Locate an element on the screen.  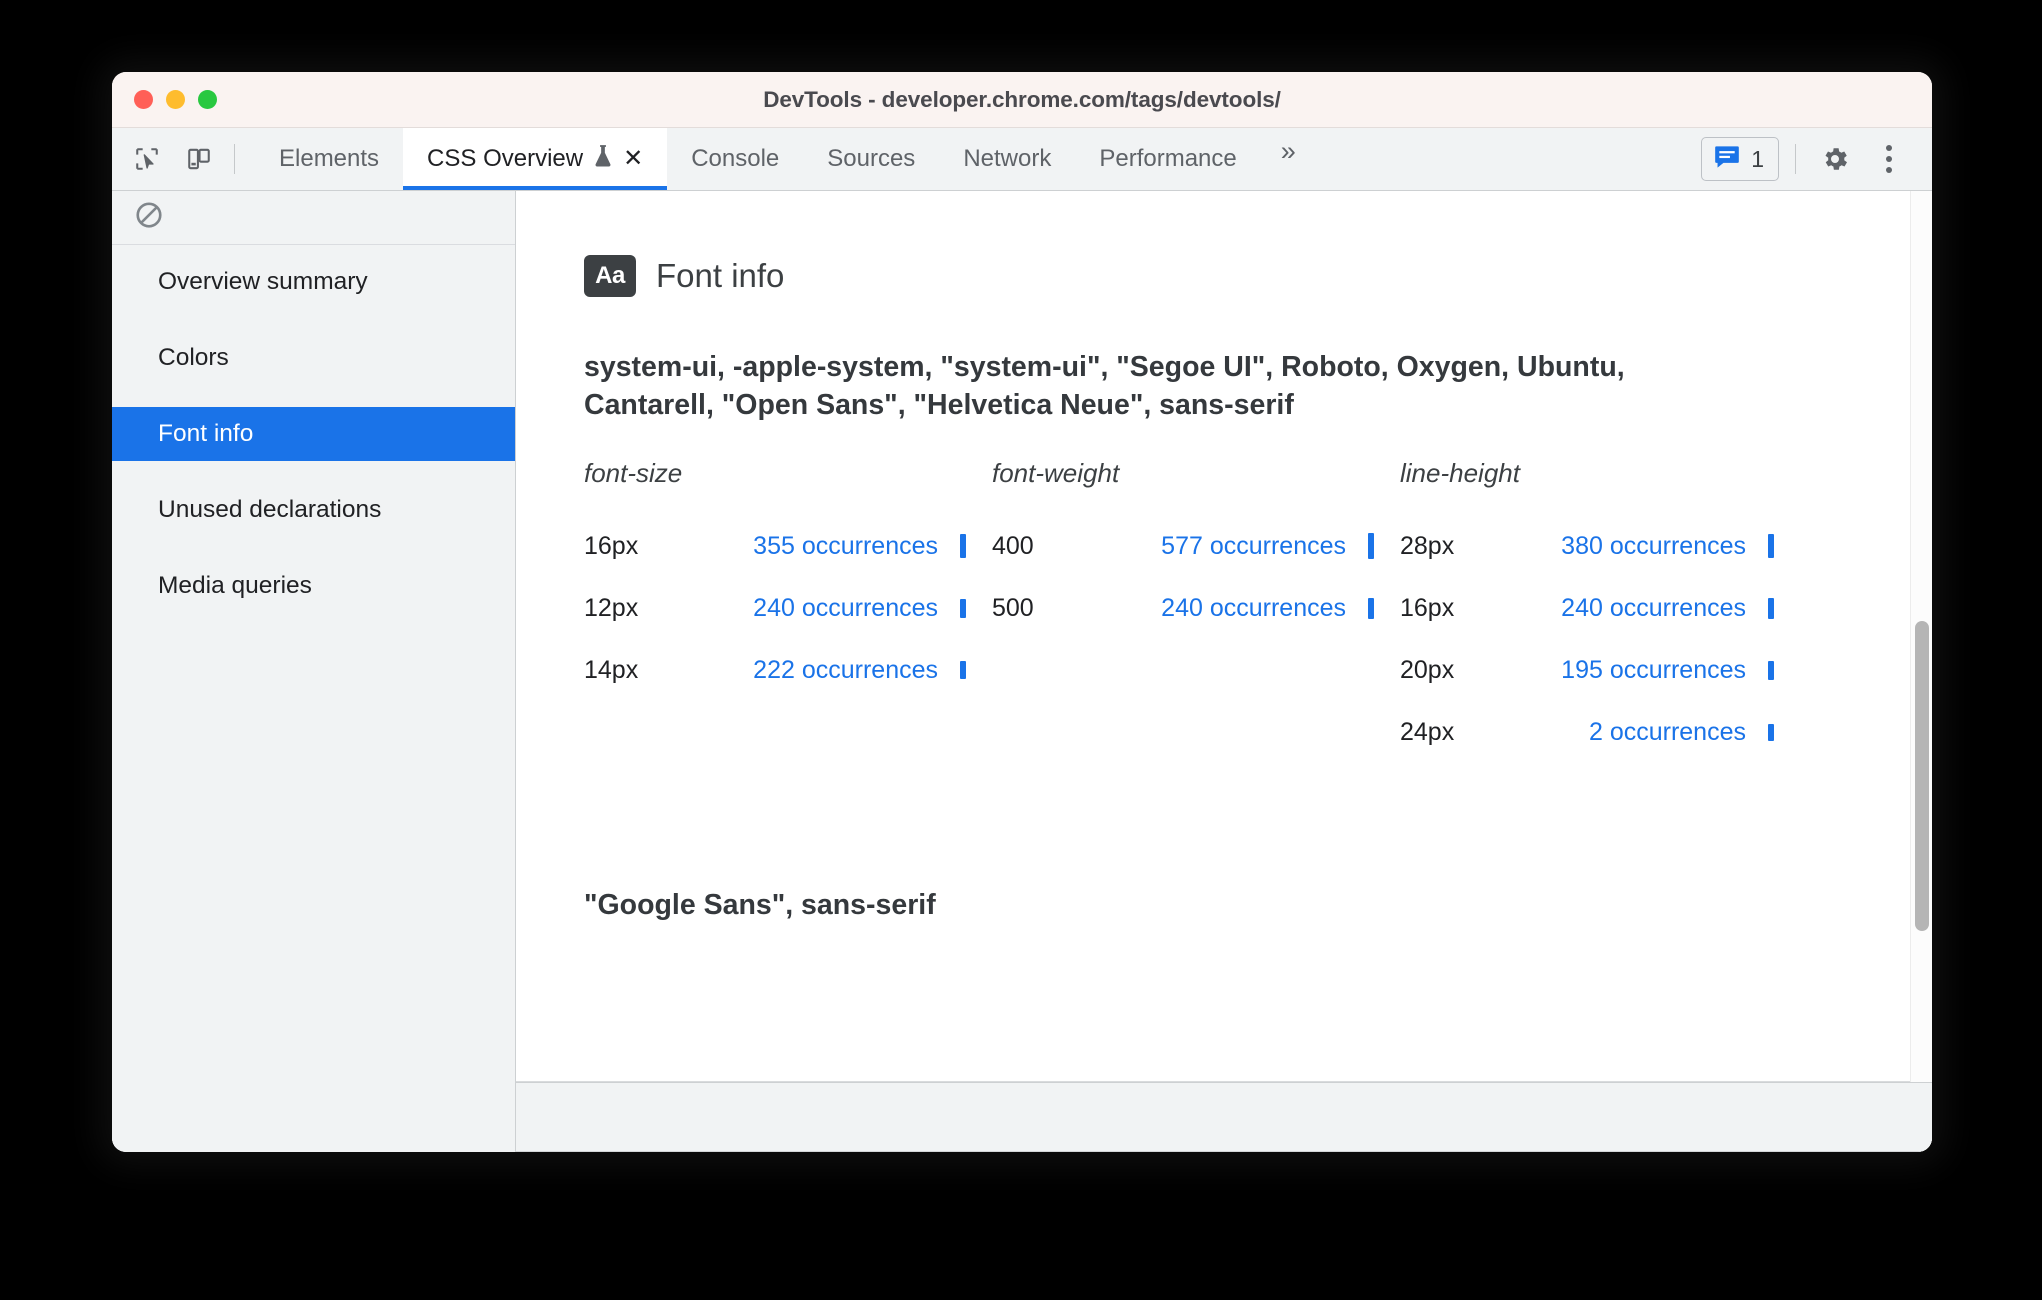
column-header: font-size is located at coordinates (633, 473).